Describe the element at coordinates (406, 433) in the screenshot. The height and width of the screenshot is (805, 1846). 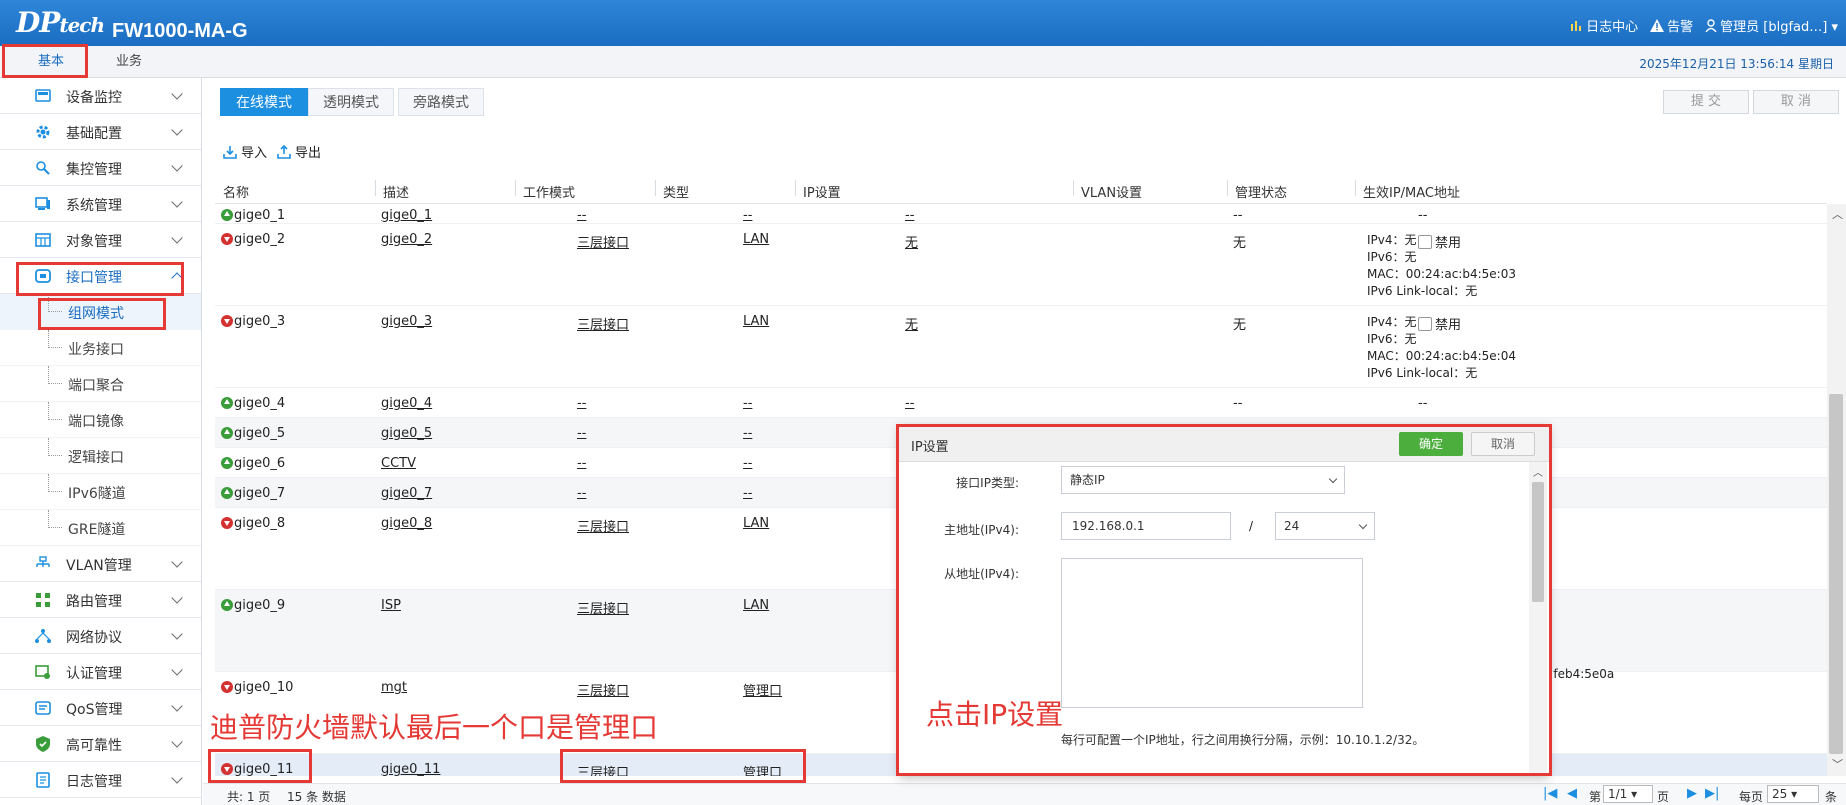
I see `interface-desc: gige0_5` at that location.